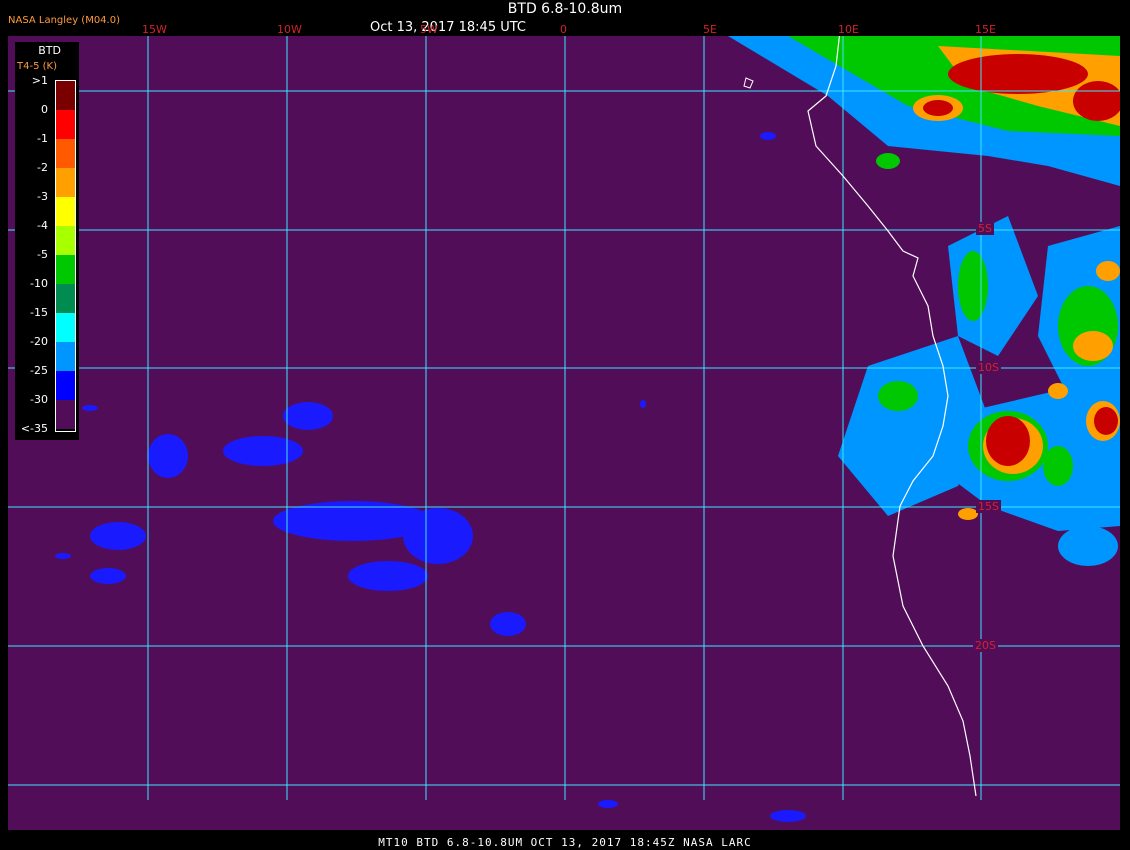 Image resolution: width=1130 pixels, height=850 pixels. I want to click on lon-label-5w: 5W, so click(429, 29).